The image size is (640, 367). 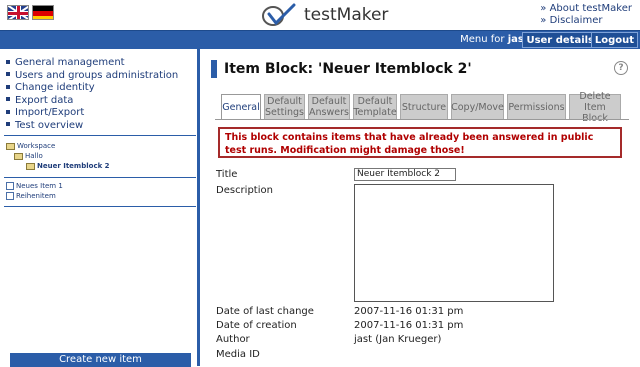 I want to click on sidebar-item-import-export: Import/Export, so click(x=101, y=113).